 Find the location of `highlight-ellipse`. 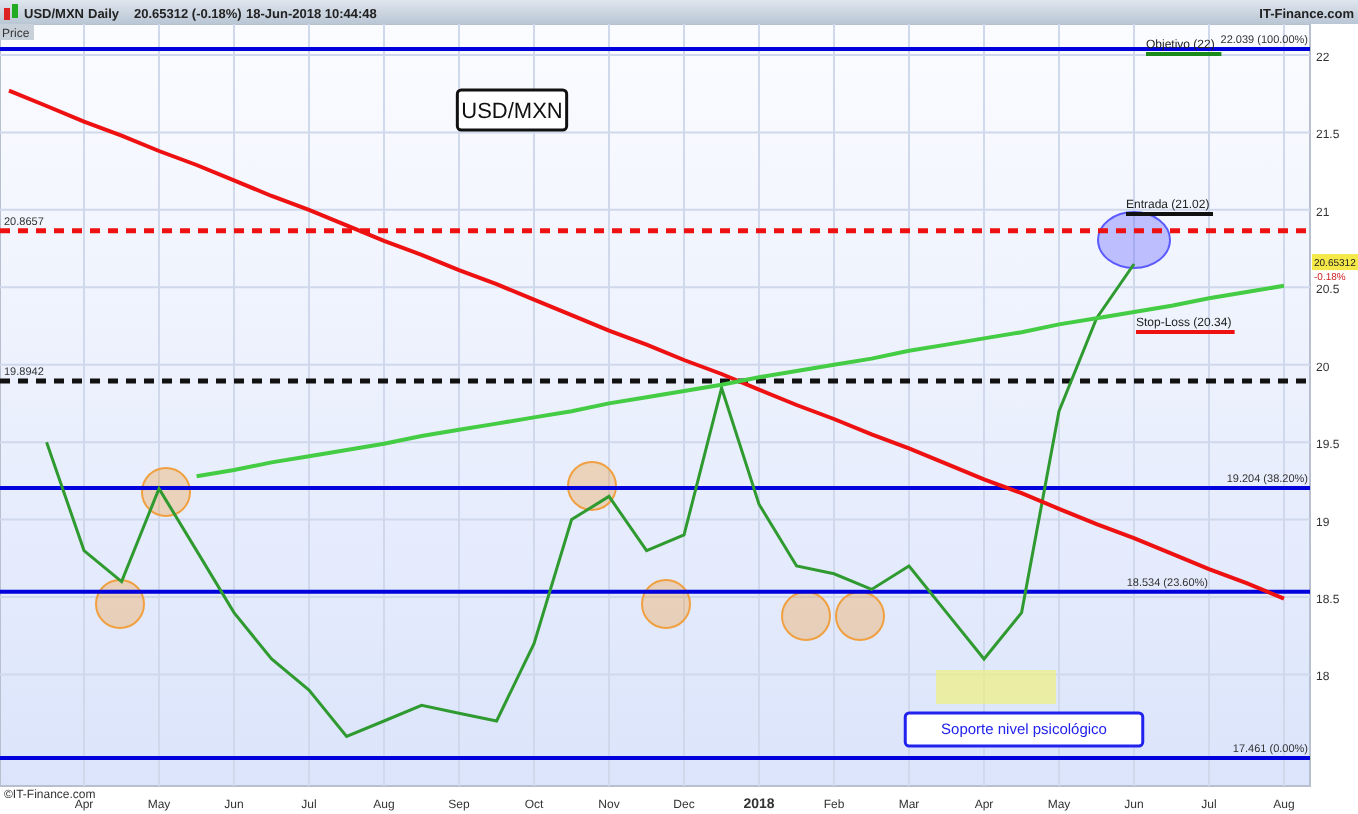

highlight-ellipse is located at coordinates (1134, 240).